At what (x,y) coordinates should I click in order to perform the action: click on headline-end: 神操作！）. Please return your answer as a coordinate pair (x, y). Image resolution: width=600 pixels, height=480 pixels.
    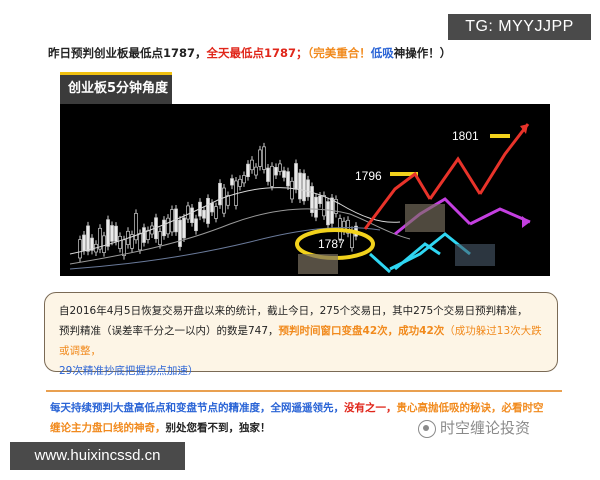
    Looking at the image, I should click on (422, 53).